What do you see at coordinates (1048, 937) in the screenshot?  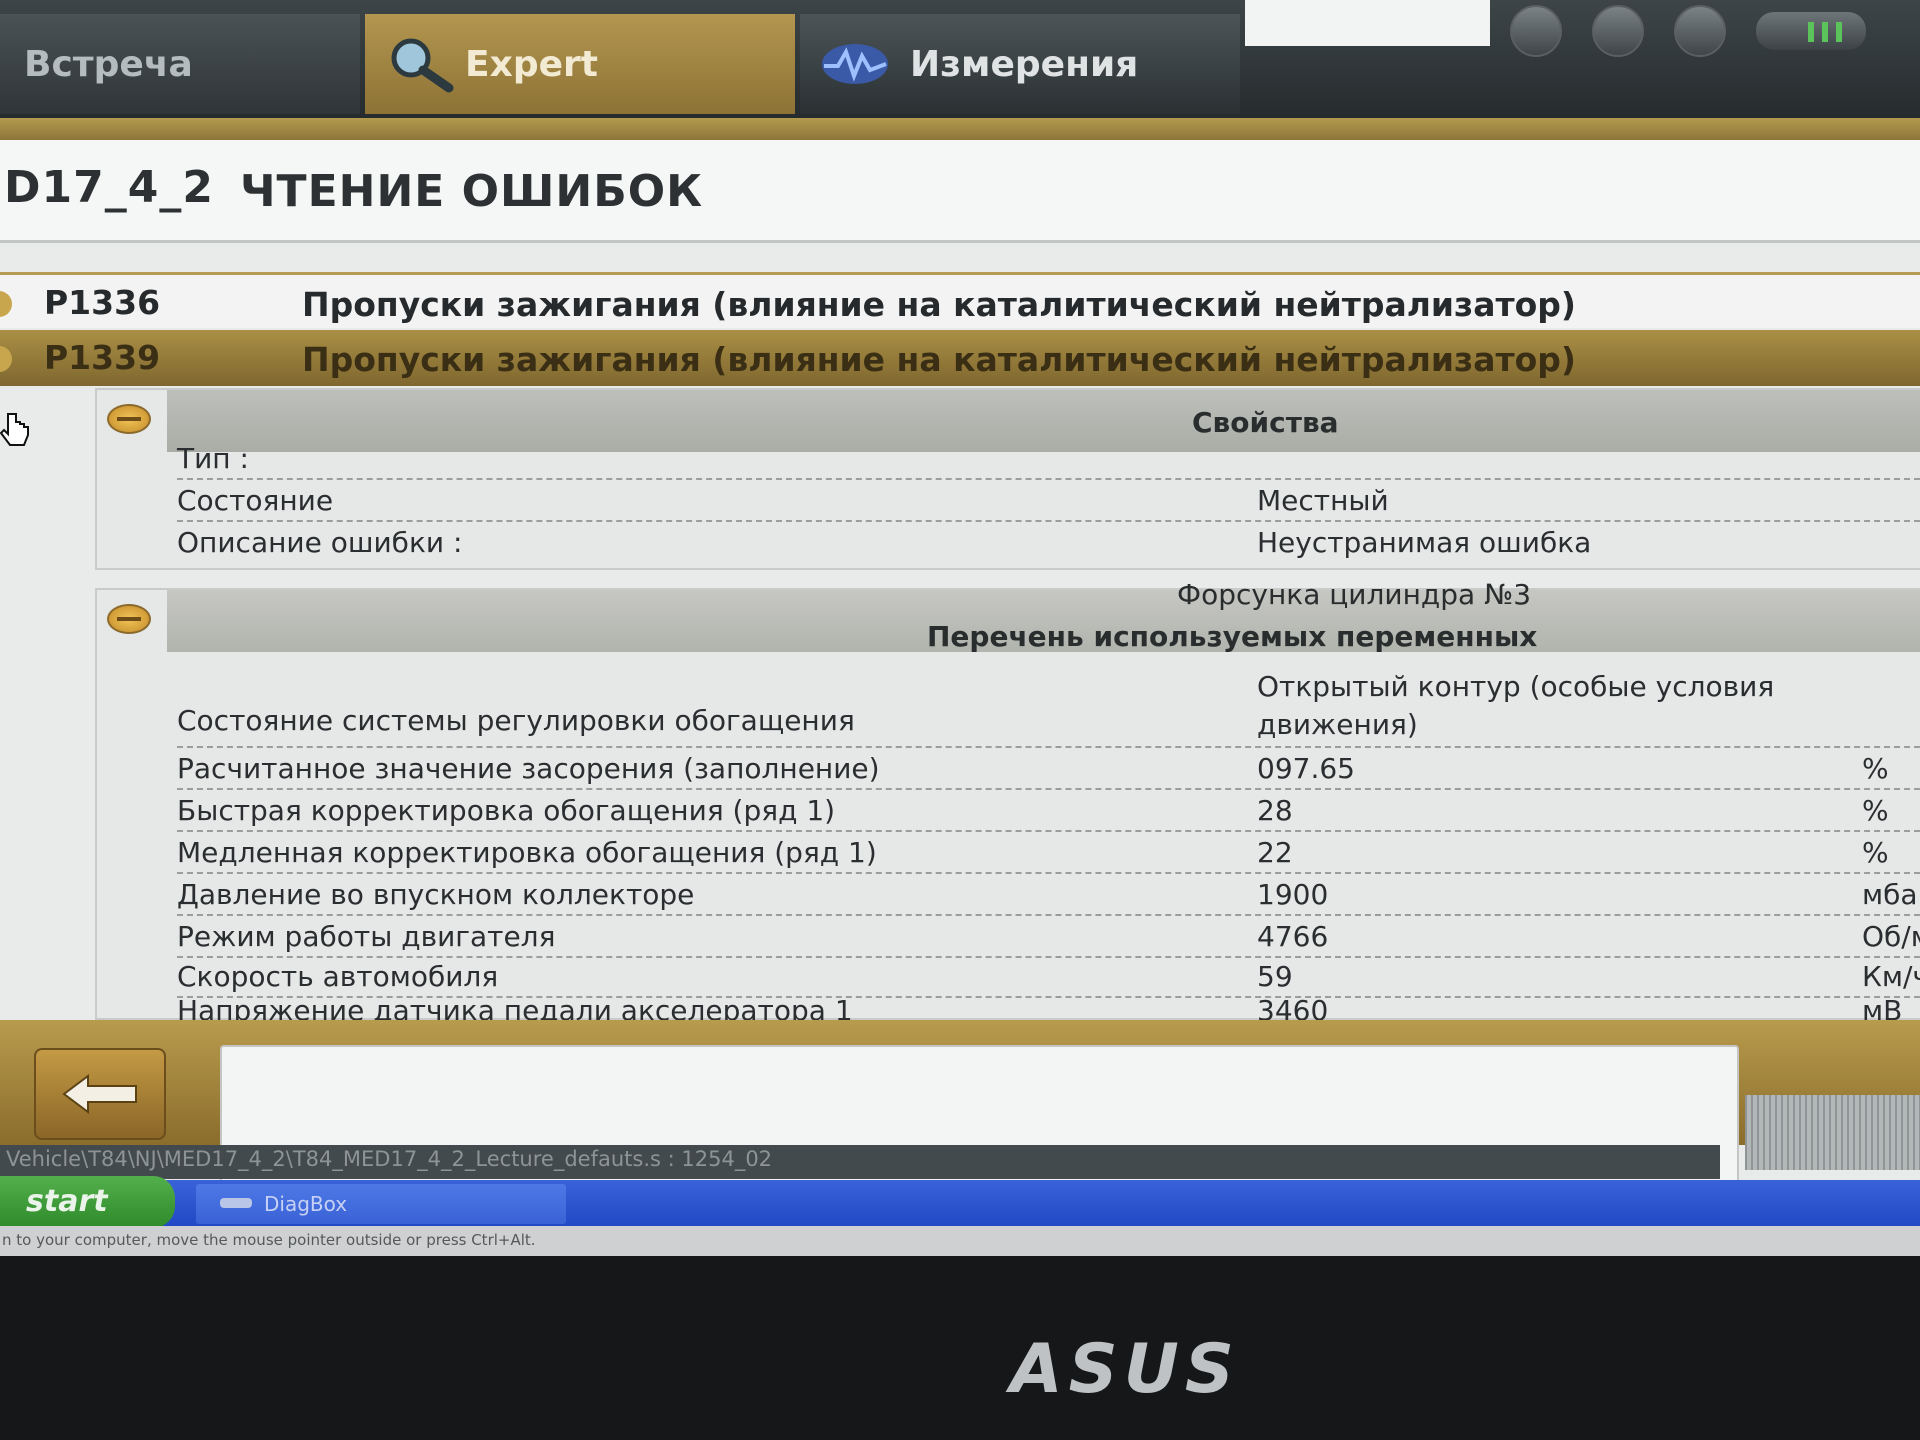 I see `variable-row: Режим работы двигателя 4766 Об/мин` at bounding box center [1048, 937].